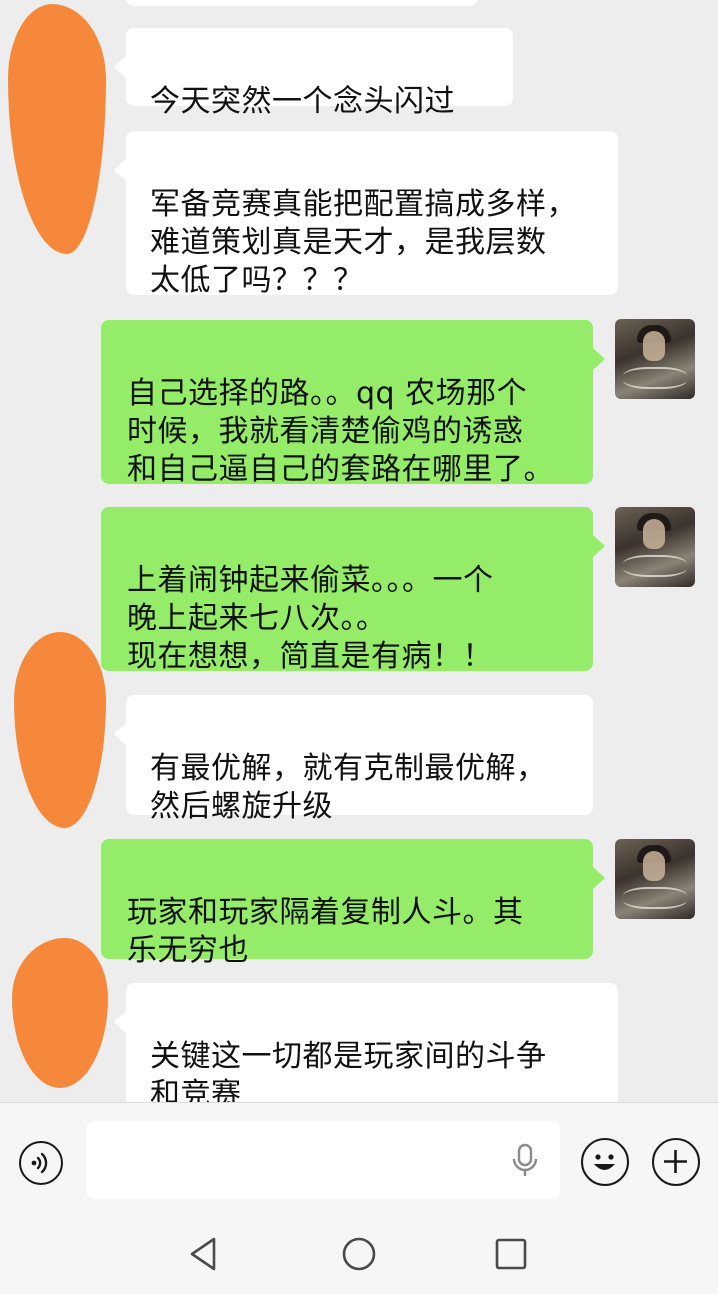 The height and width of the screenshot is (1294, 718). I want to click on more-actions-button, so click(676, 1162).